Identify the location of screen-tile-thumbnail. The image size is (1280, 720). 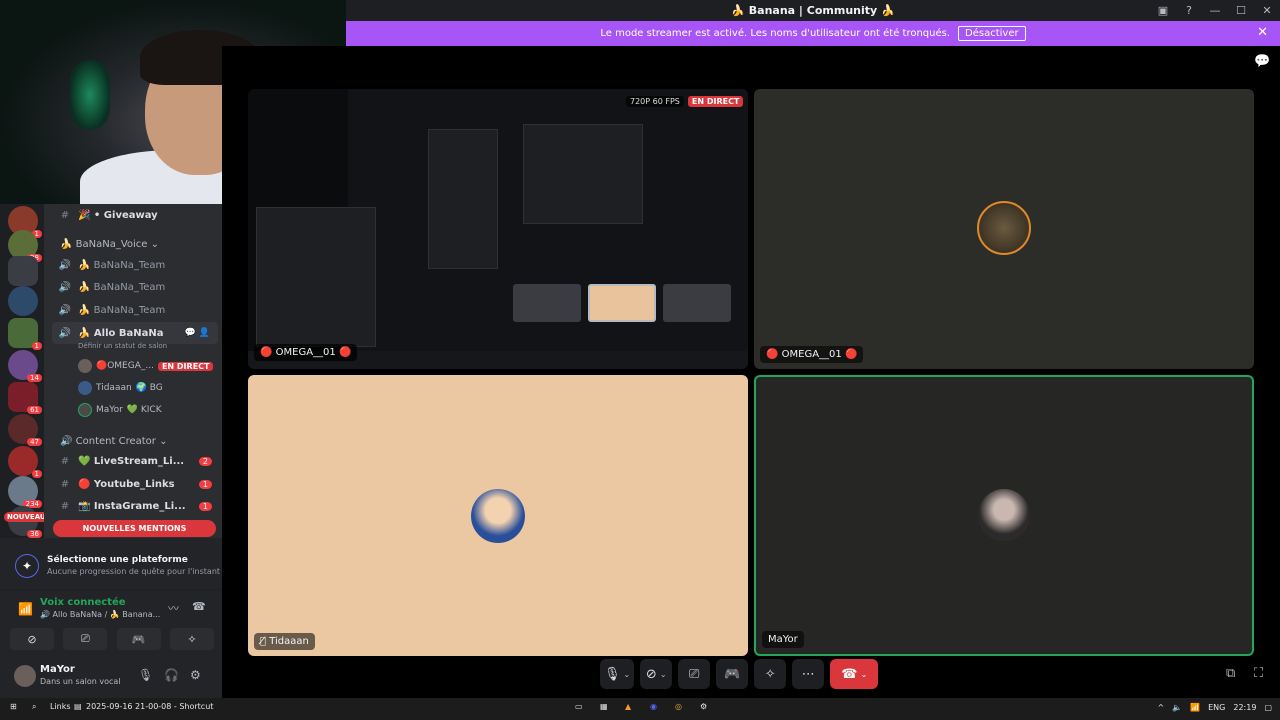
(697, 303).